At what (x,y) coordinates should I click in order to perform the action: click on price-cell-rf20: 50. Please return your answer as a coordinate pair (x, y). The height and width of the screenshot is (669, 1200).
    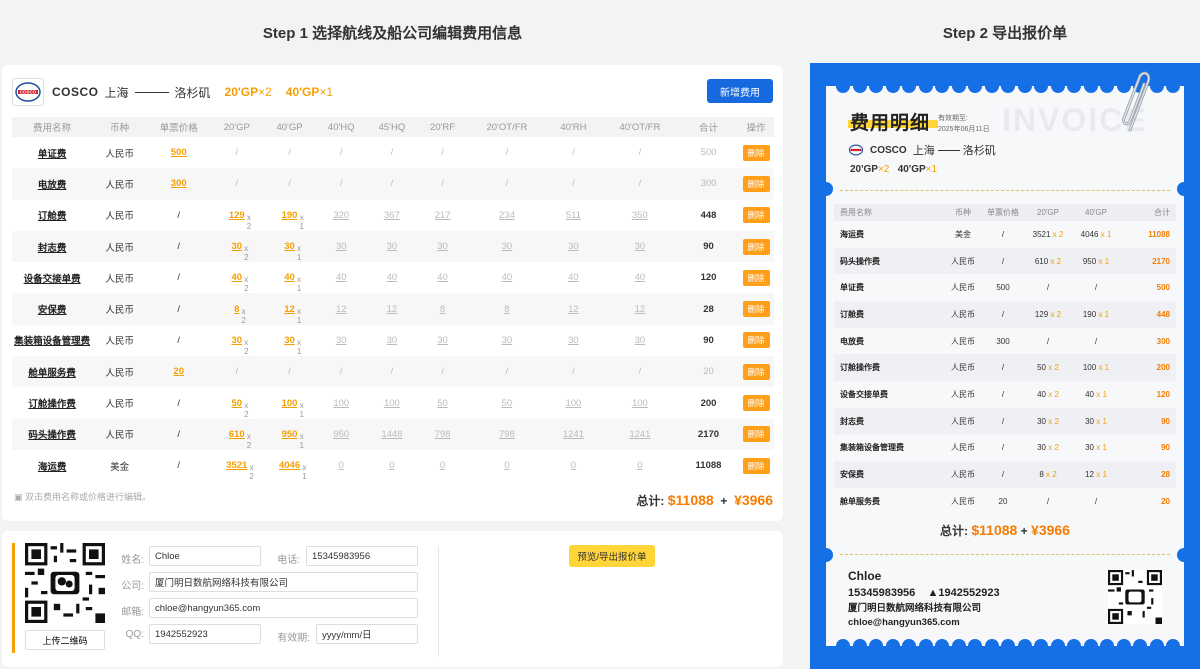
    Looking at the image, I should click on (442, 402).